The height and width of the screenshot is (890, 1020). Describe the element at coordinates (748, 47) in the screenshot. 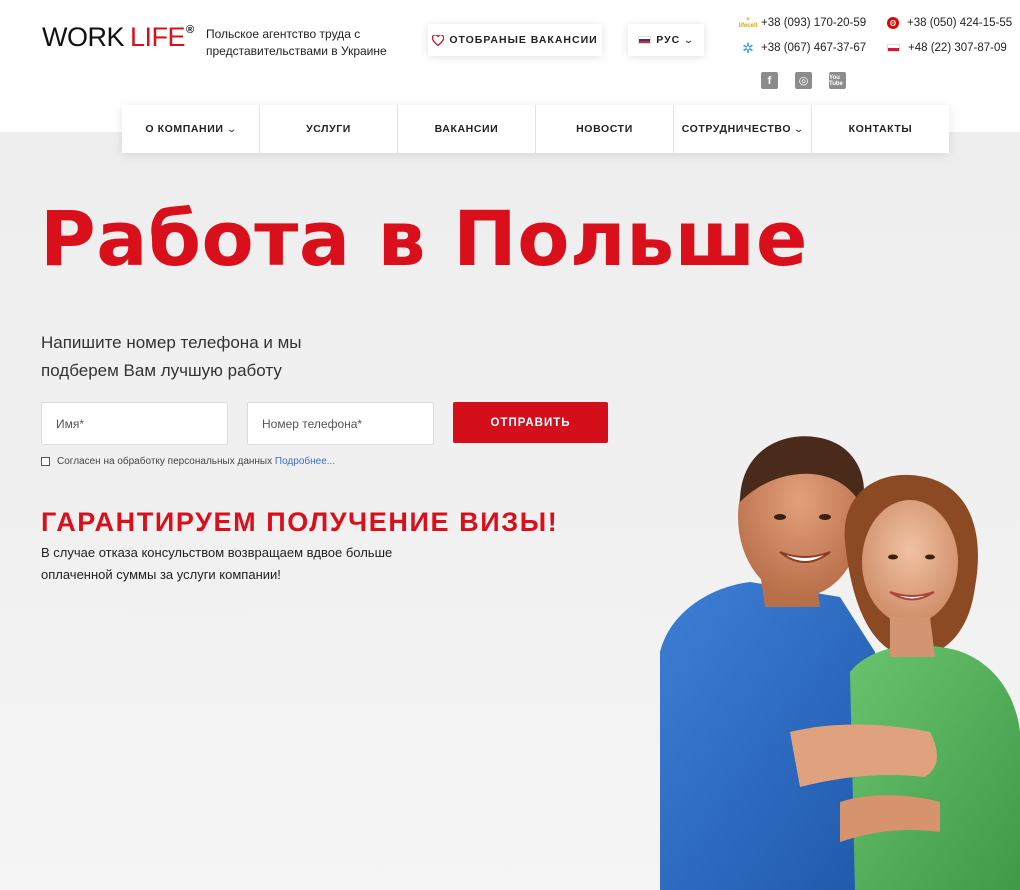

I see `kyivstar-icon: ✲` at that location.